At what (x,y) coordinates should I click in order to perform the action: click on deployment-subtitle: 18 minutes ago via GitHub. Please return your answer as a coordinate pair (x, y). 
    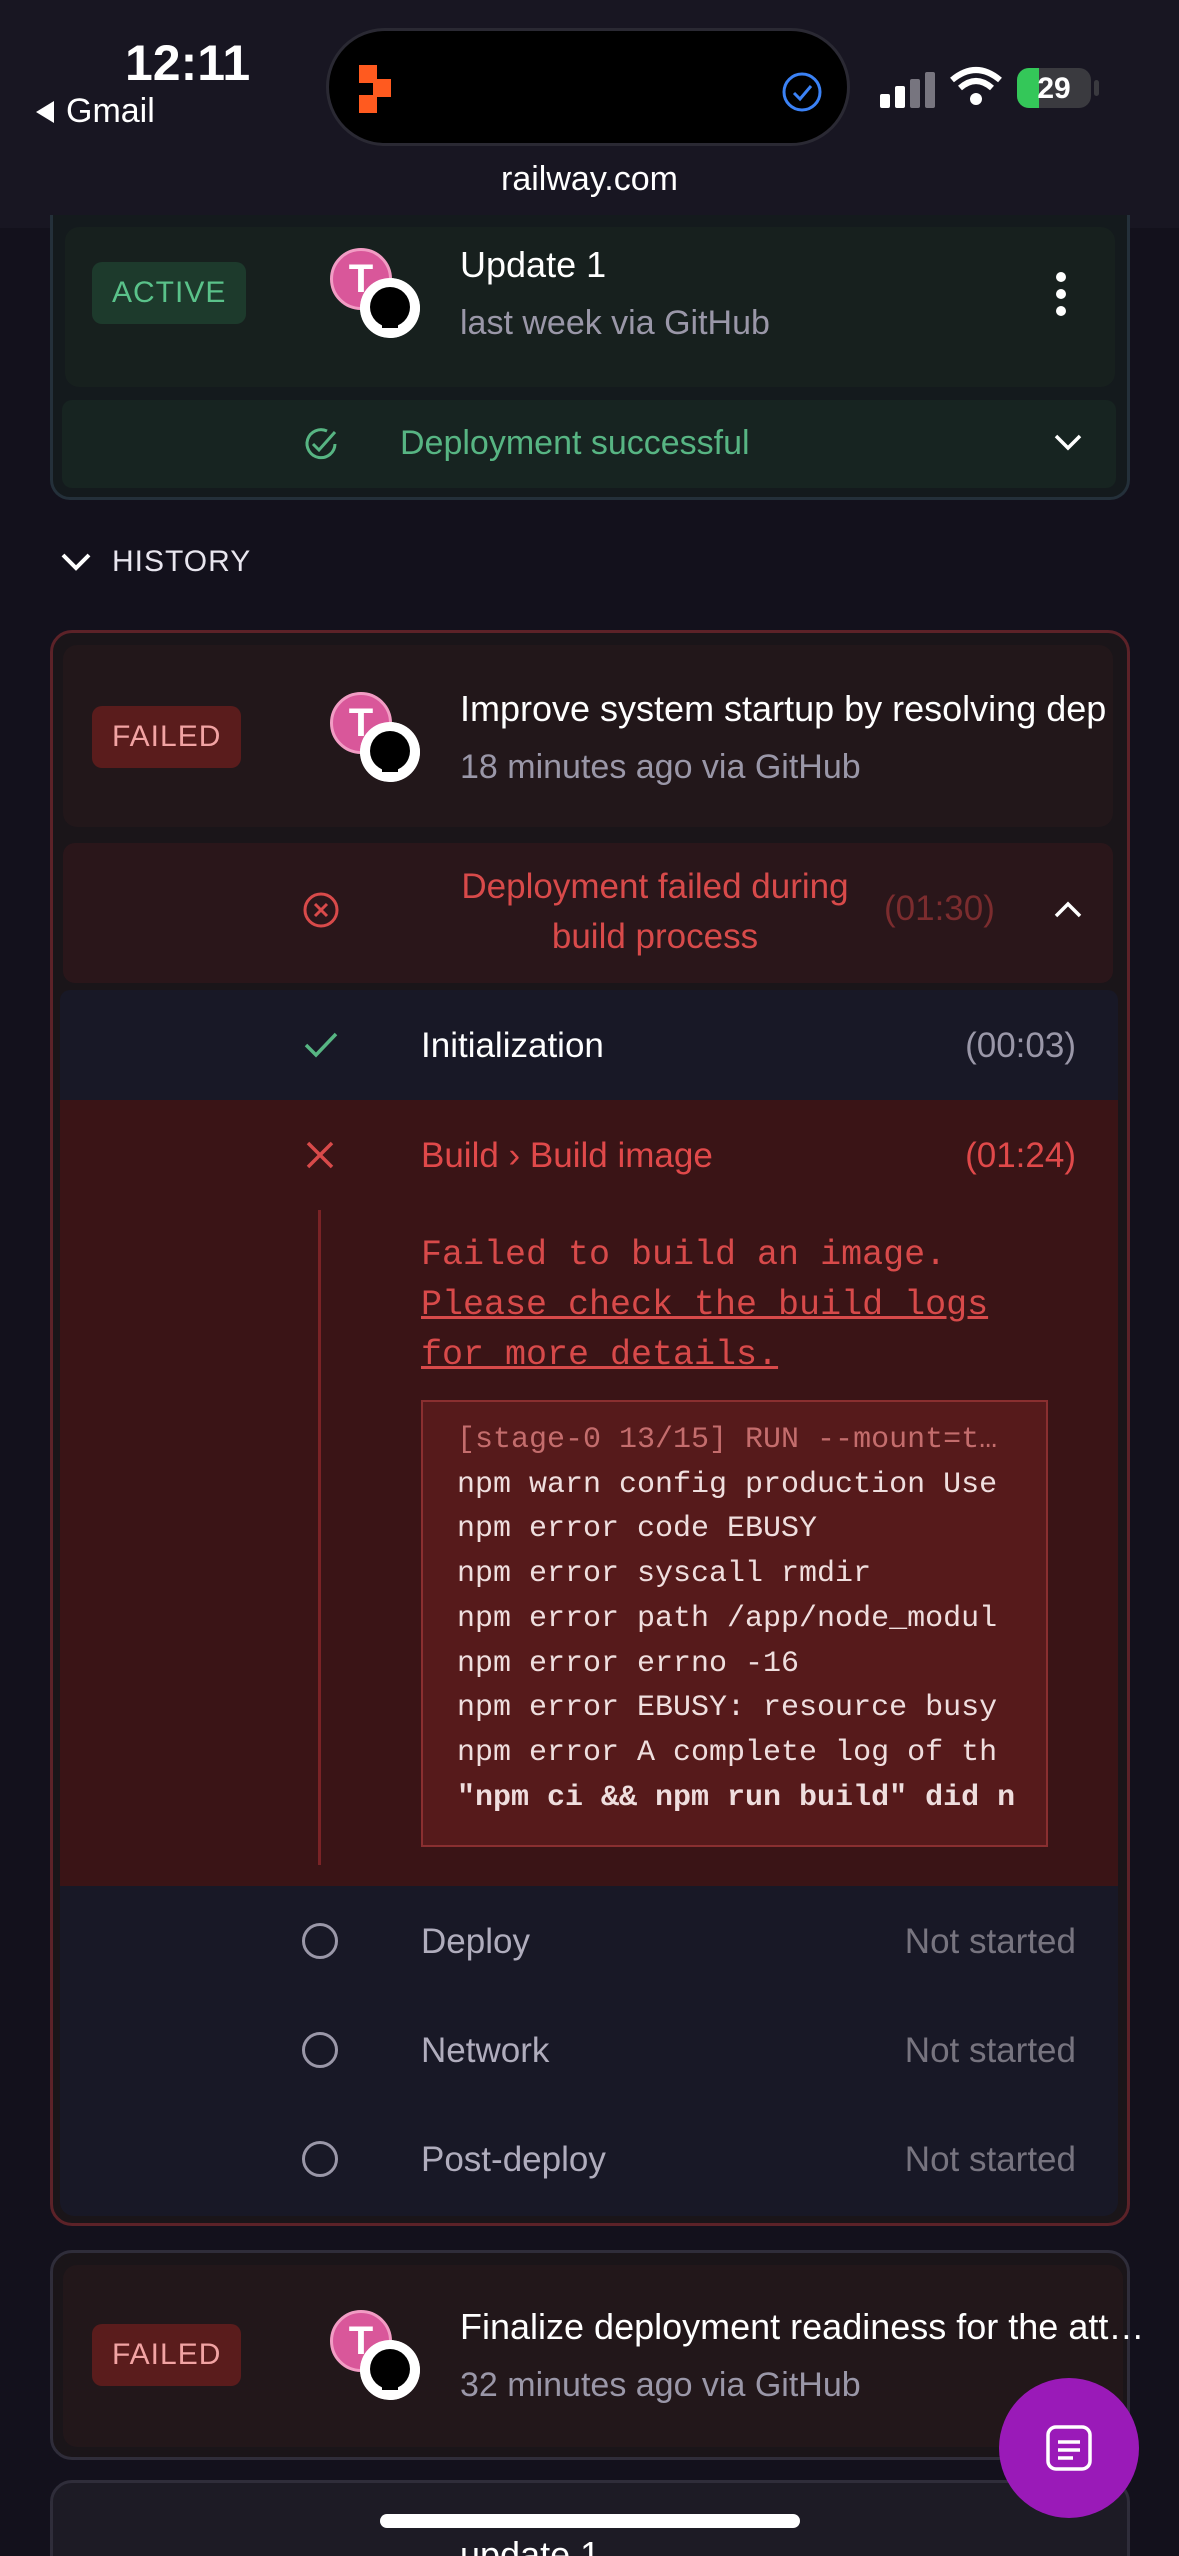
    Looking at the image, I should click on (660, 767).